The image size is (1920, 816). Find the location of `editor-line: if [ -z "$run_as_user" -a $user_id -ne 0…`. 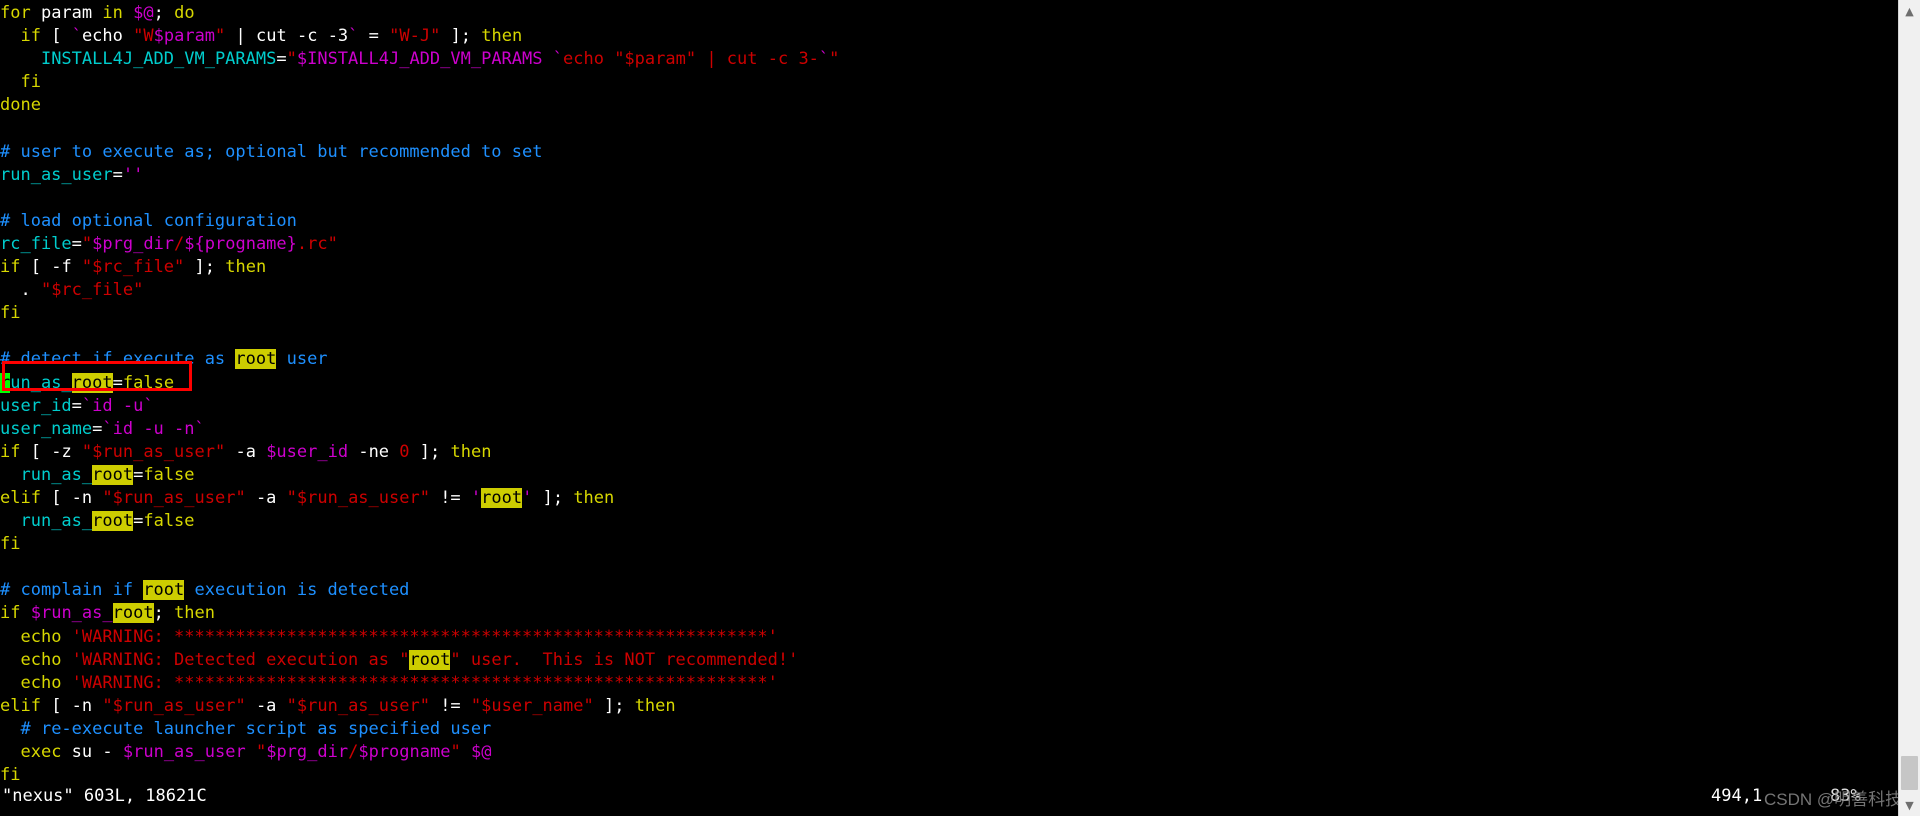

editor-line: if [ -z "$run_as_user" -a $user_id -ne 0… is located at coordinates (949, 452).